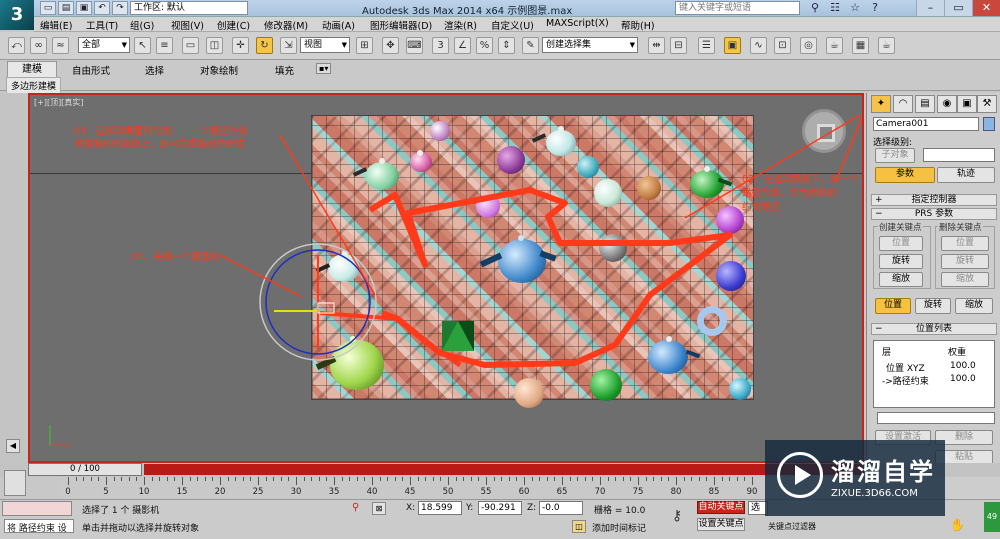 This screenshot has width=1000, height=539. Describe the element at coordinates (934, 329) in the screenshot. I see `position-list-rollout: − 位置列表` at that location.